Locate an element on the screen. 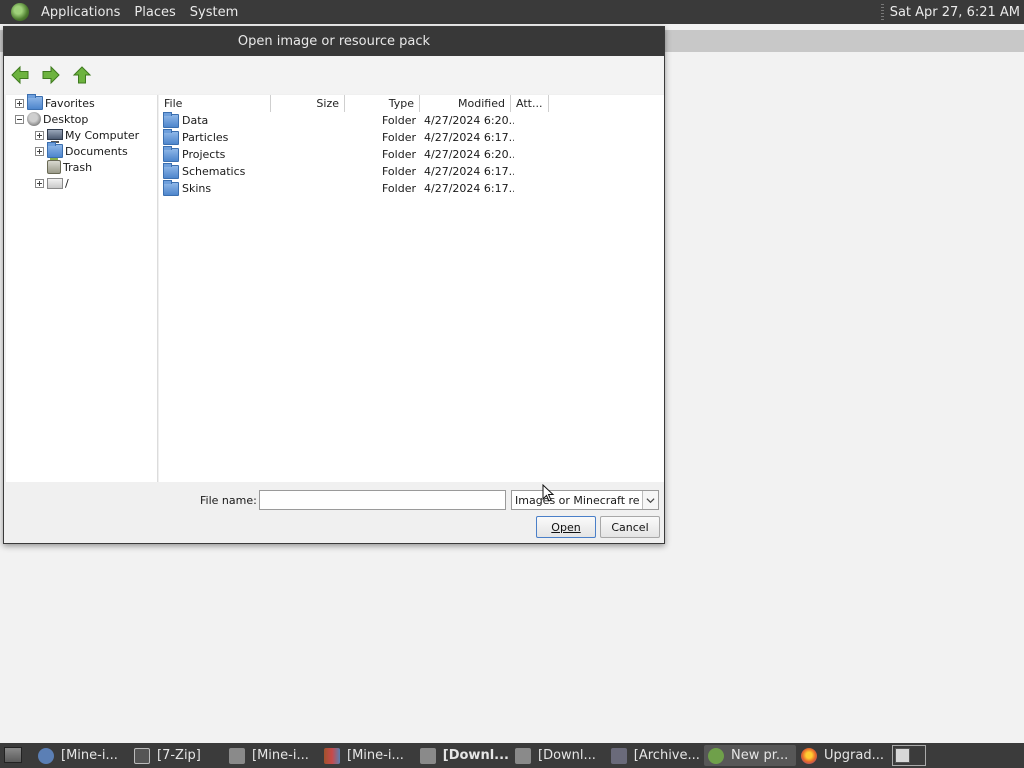 Image resolution: width=1024 pixels, height=768 pixels. taskbar-item: [7-Zip] is located at coordinates (178, 755).